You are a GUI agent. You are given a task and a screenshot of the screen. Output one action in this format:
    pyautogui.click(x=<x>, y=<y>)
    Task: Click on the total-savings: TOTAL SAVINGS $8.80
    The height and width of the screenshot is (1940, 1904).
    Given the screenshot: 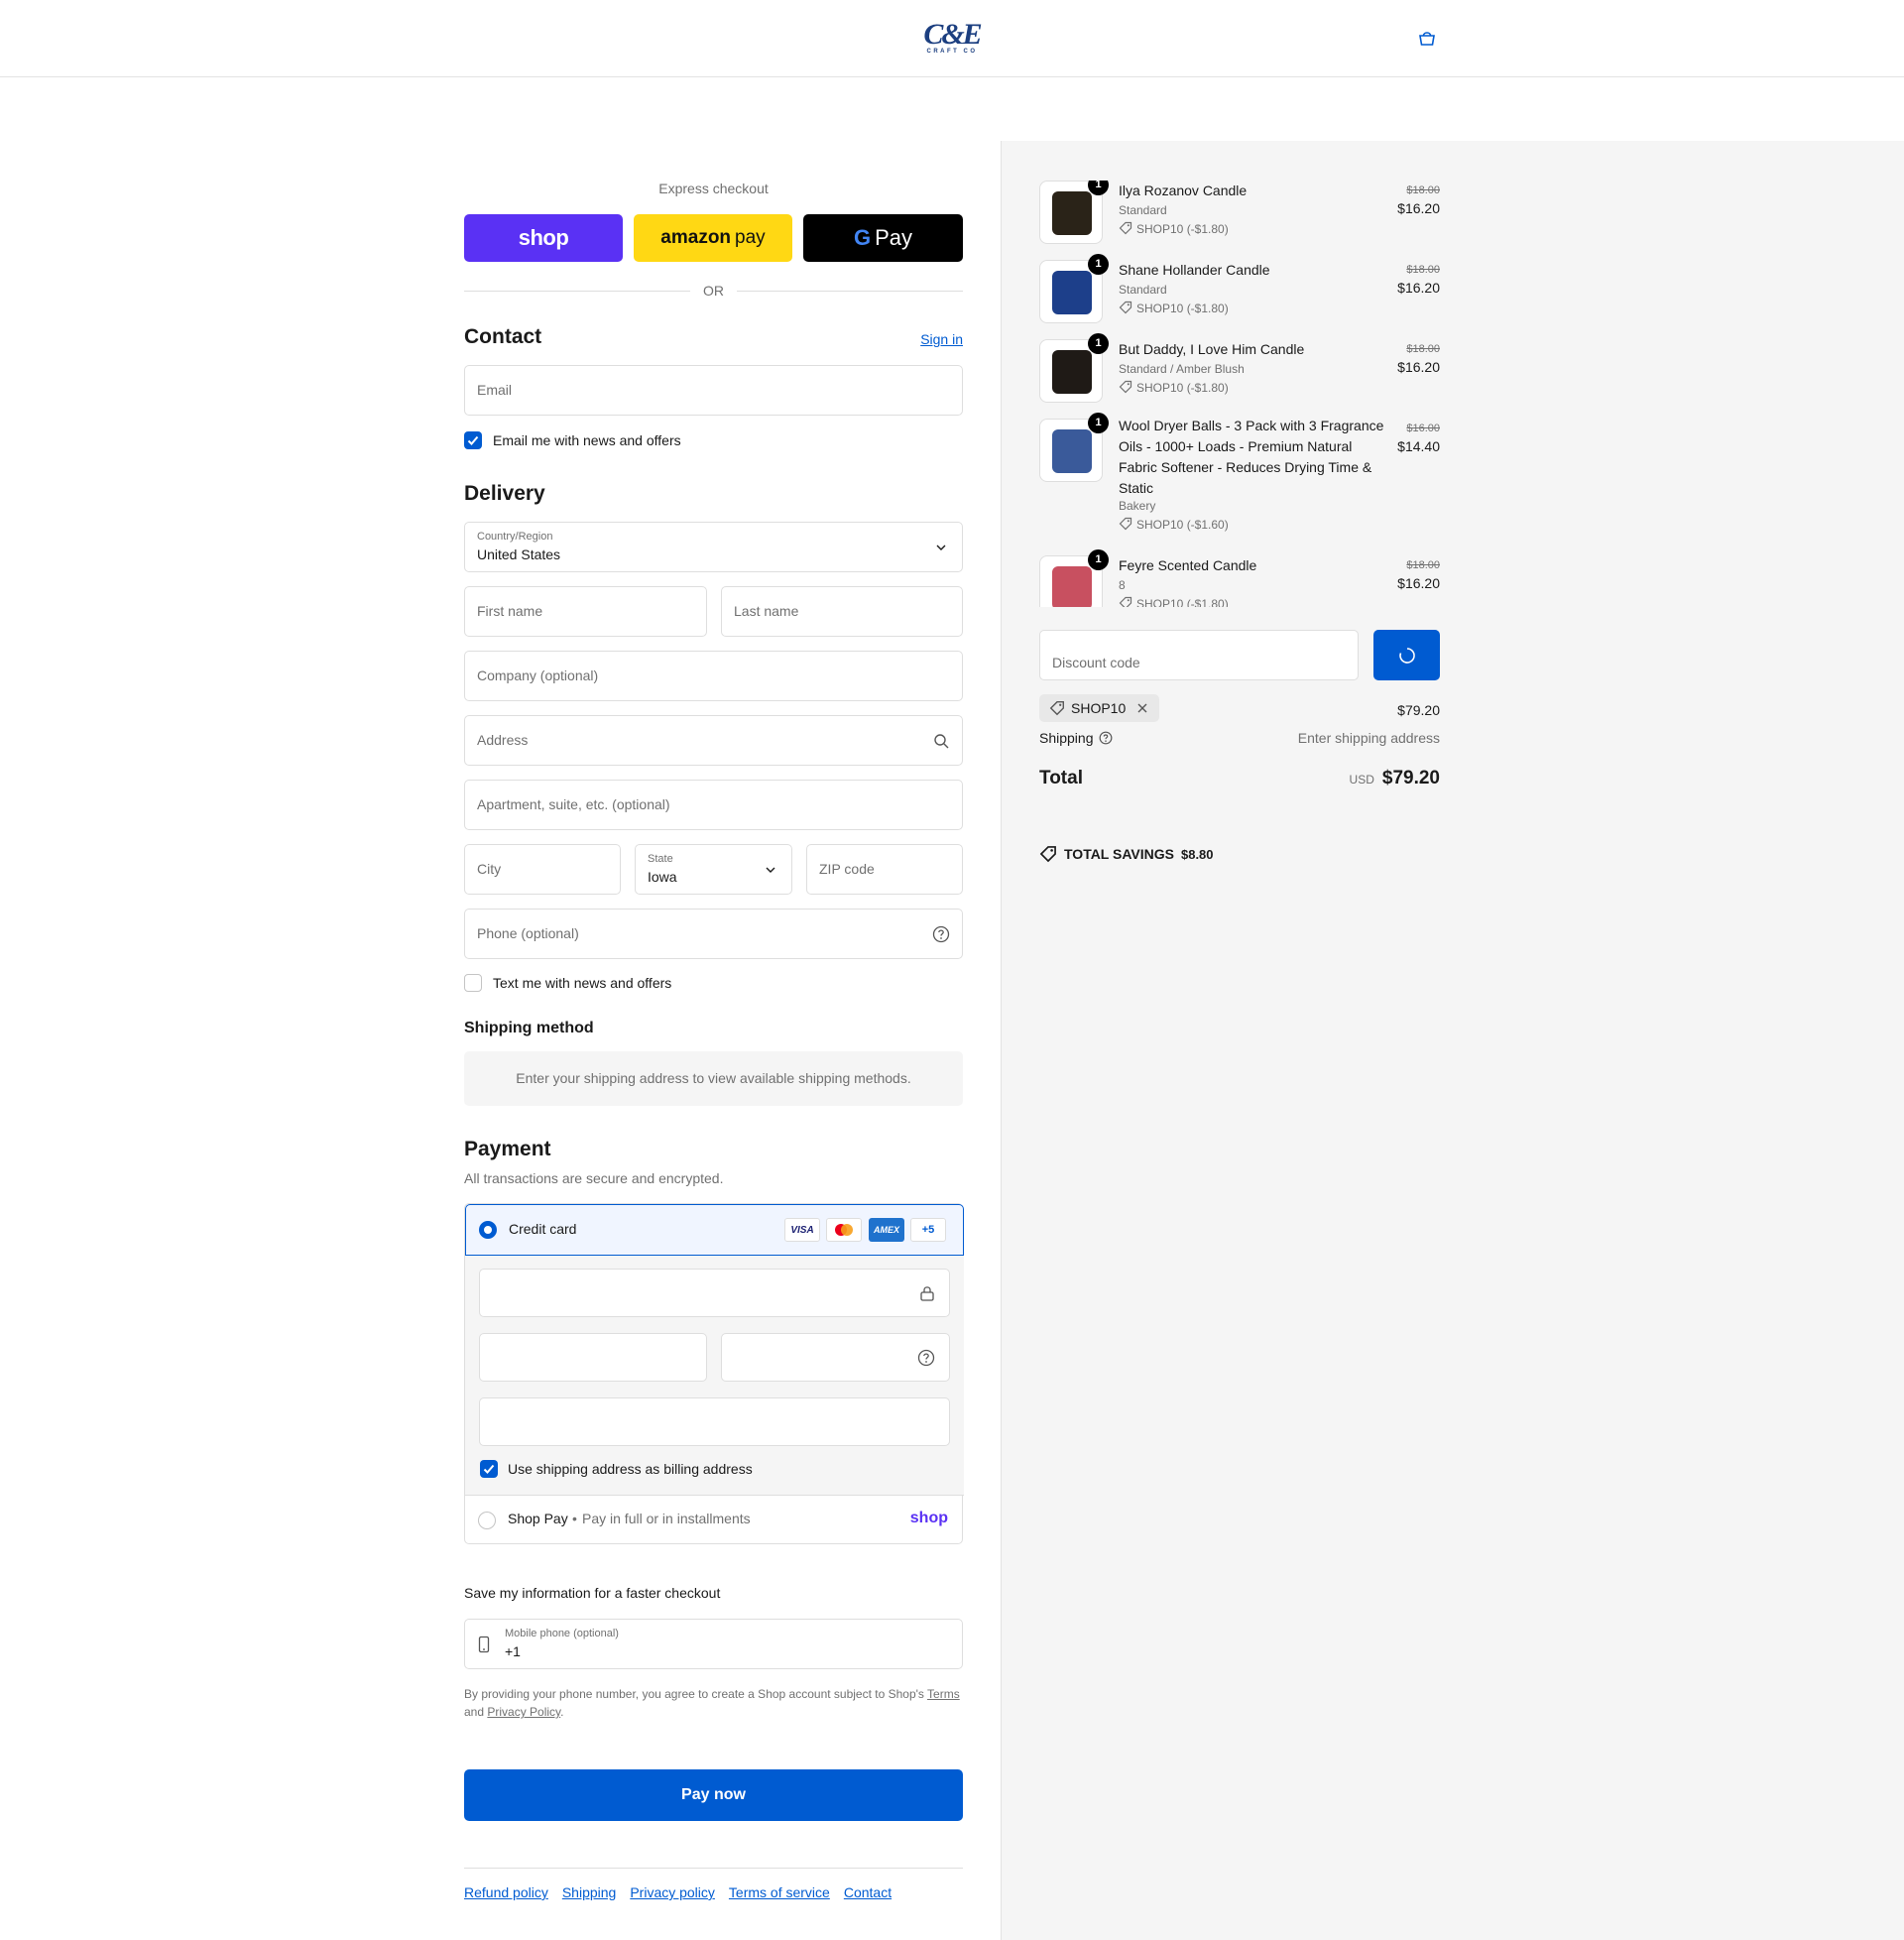 What is the action you would take?
    pyautogui.click(x=1126, y=854)
    